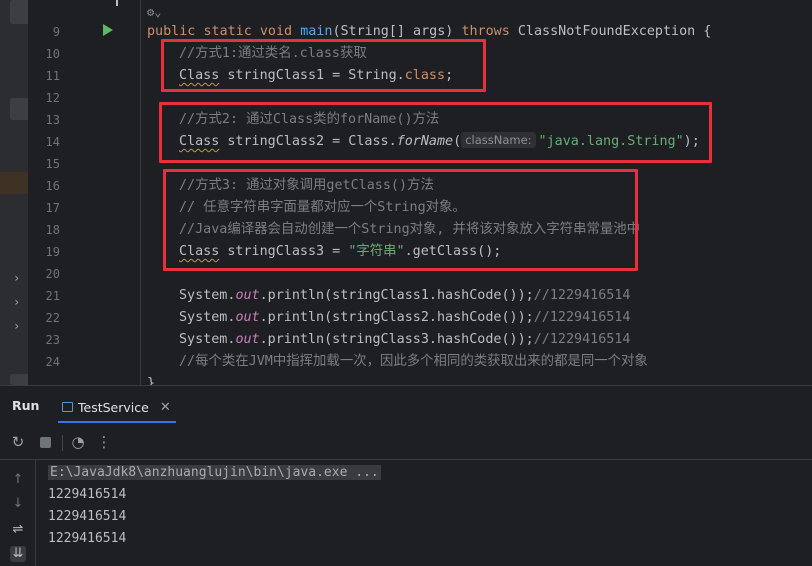  What do you see at coordinates (397, 31) in the screenshot?
I see `code-text: (String[] args)` at bounding box center [397, 31].